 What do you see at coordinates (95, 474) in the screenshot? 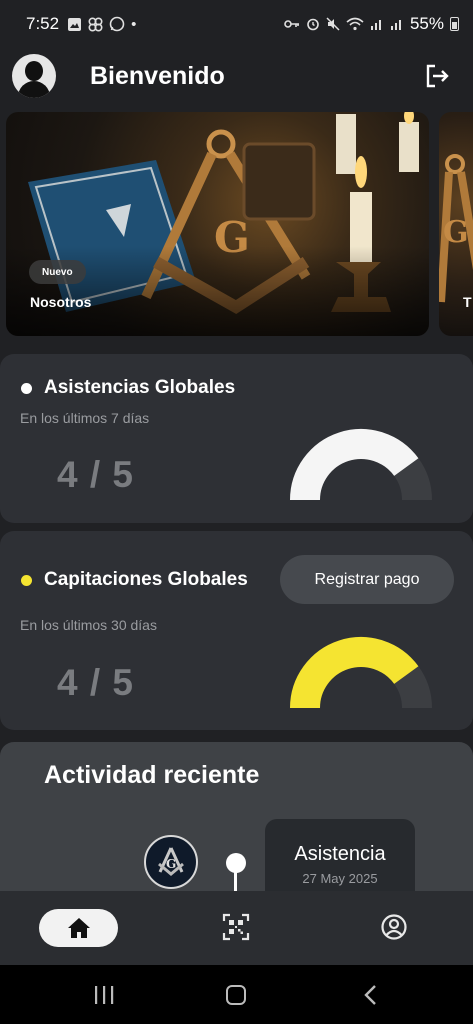
I see `attendance-value: 4 / 5` at bounding box center [95, 474].